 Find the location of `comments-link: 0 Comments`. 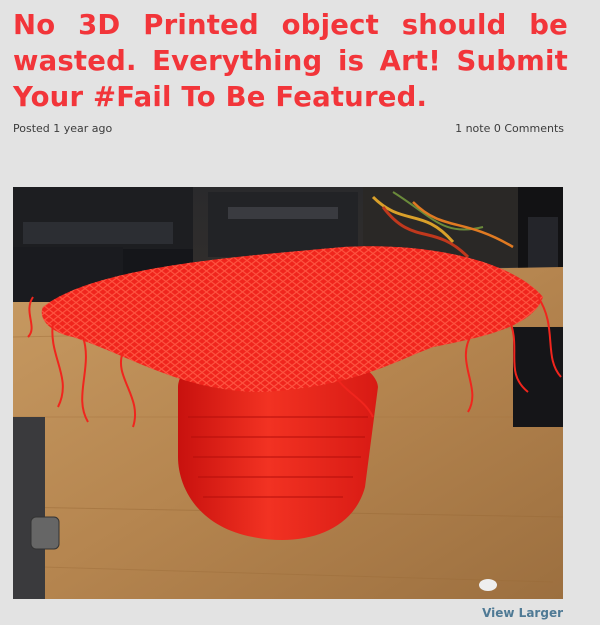

comments-link: 0 Comments is located at coordinates (529, 128).